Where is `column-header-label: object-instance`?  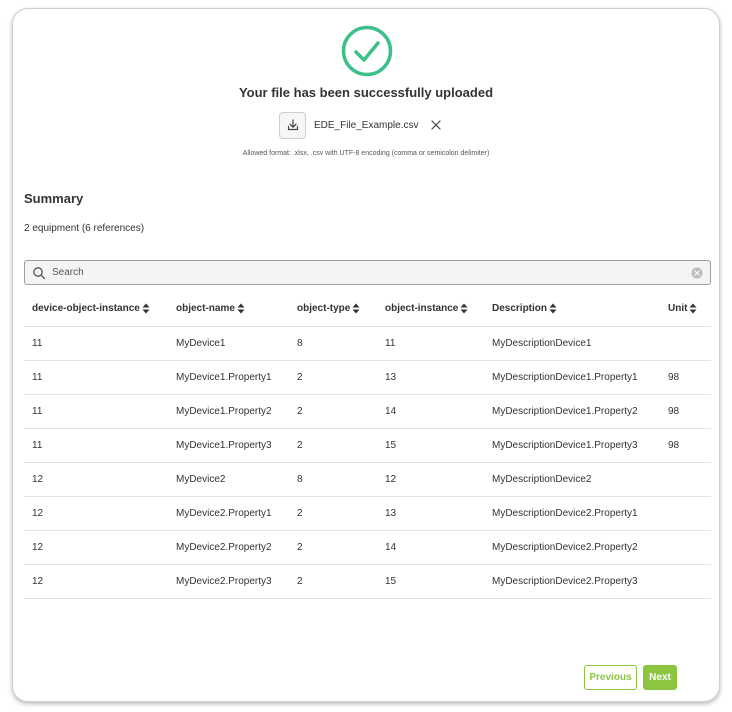
column-header-label: object-instance is located at coordinates (422, 308).